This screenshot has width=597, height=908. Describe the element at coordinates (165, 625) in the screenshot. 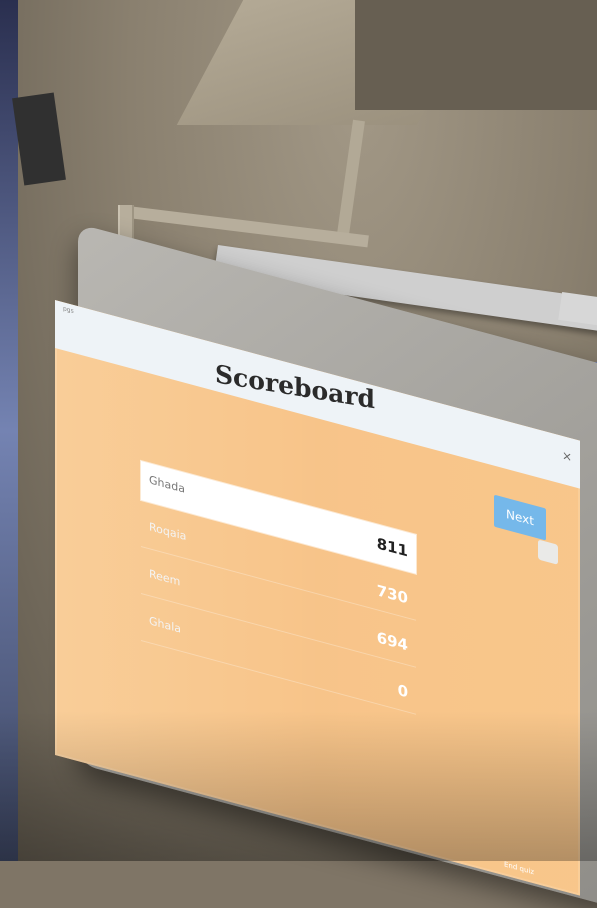

I see `player-name: Ghala` at that location.